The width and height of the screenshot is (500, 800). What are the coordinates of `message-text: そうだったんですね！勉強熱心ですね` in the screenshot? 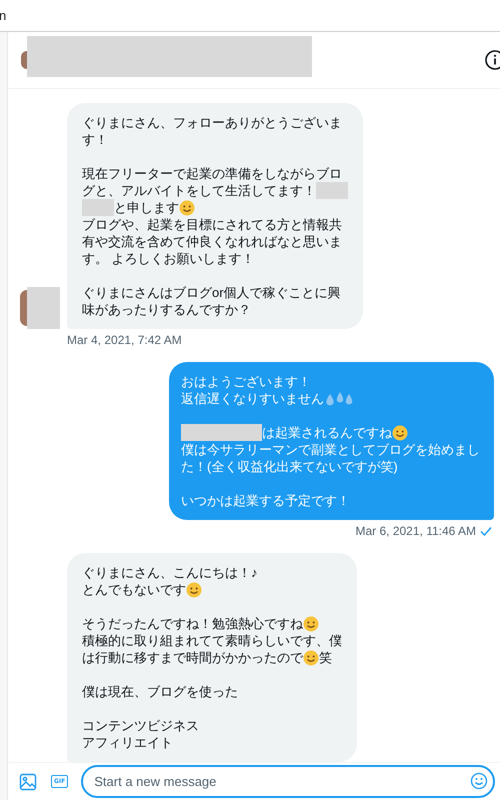 It's located at (192, 623).